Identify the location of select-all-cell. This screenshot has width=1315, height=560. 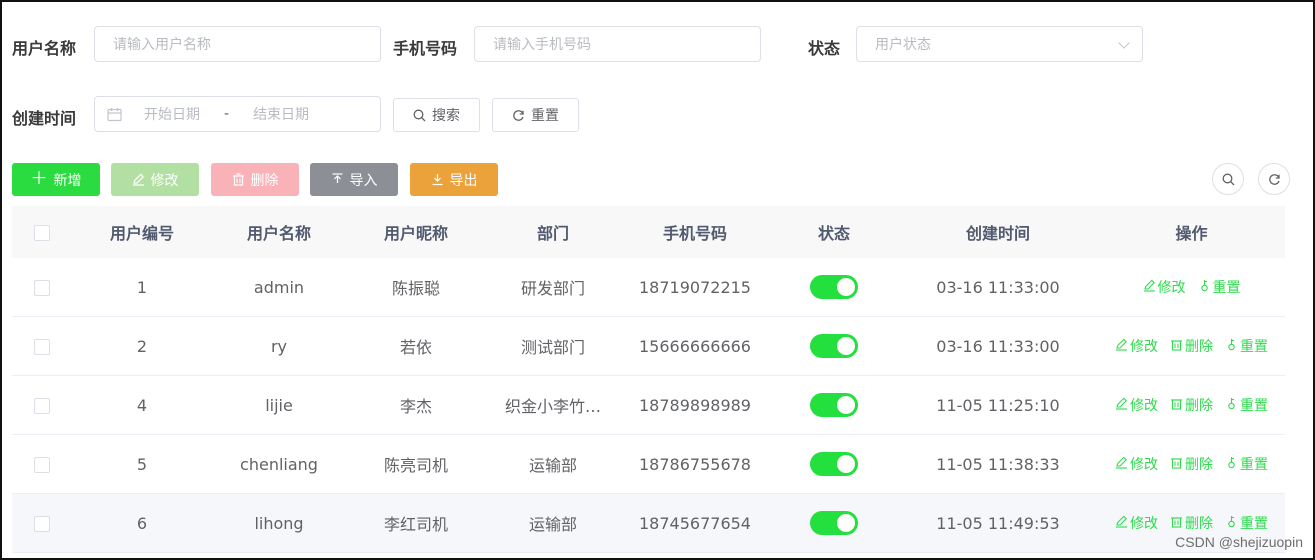
(42, 232).